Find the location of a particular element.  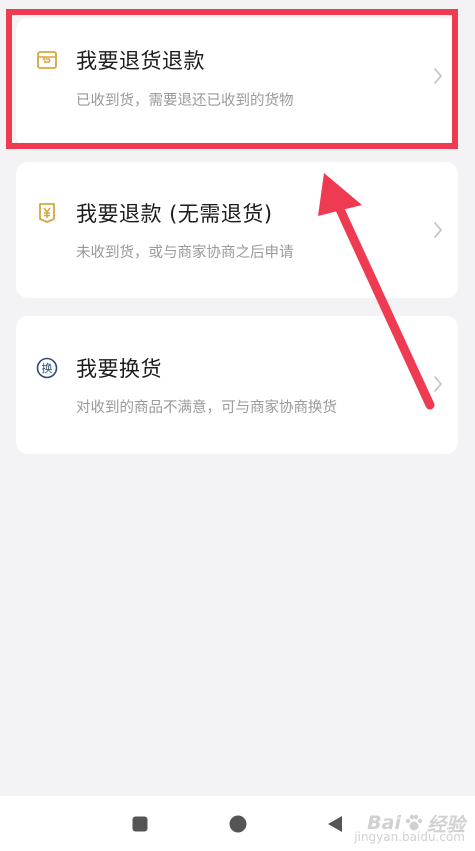

circle-home-icon is located at coordinates (238, 824).